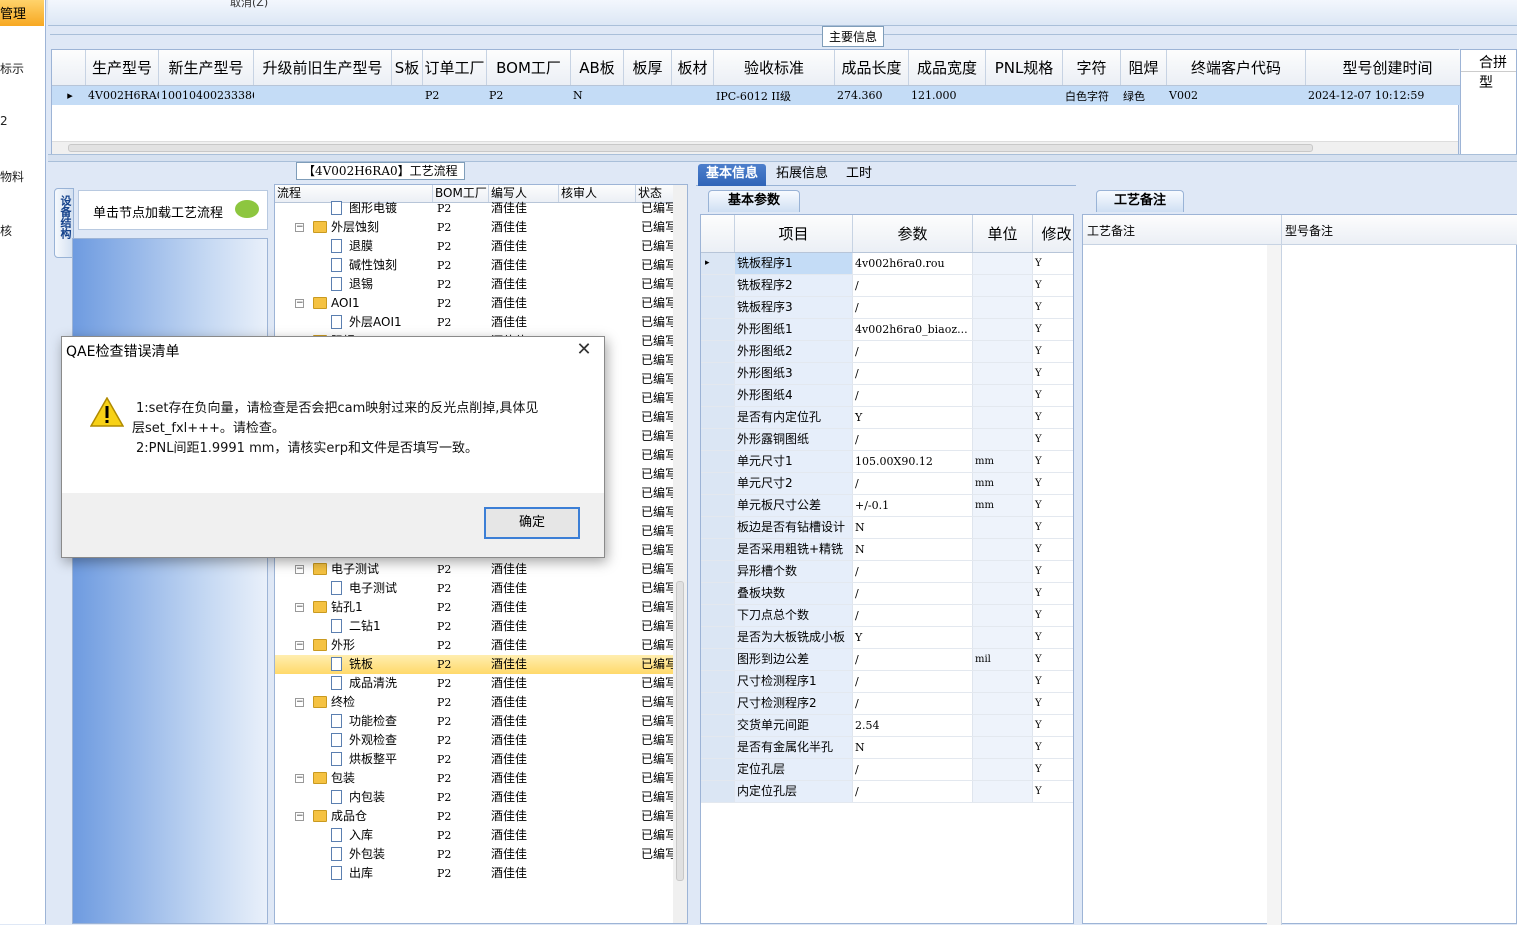 The height and width of the screenshot is (925, 1517). I want to click on tree-row: 铣板 P2 酒佳佳 已编写, so click(475, 664).